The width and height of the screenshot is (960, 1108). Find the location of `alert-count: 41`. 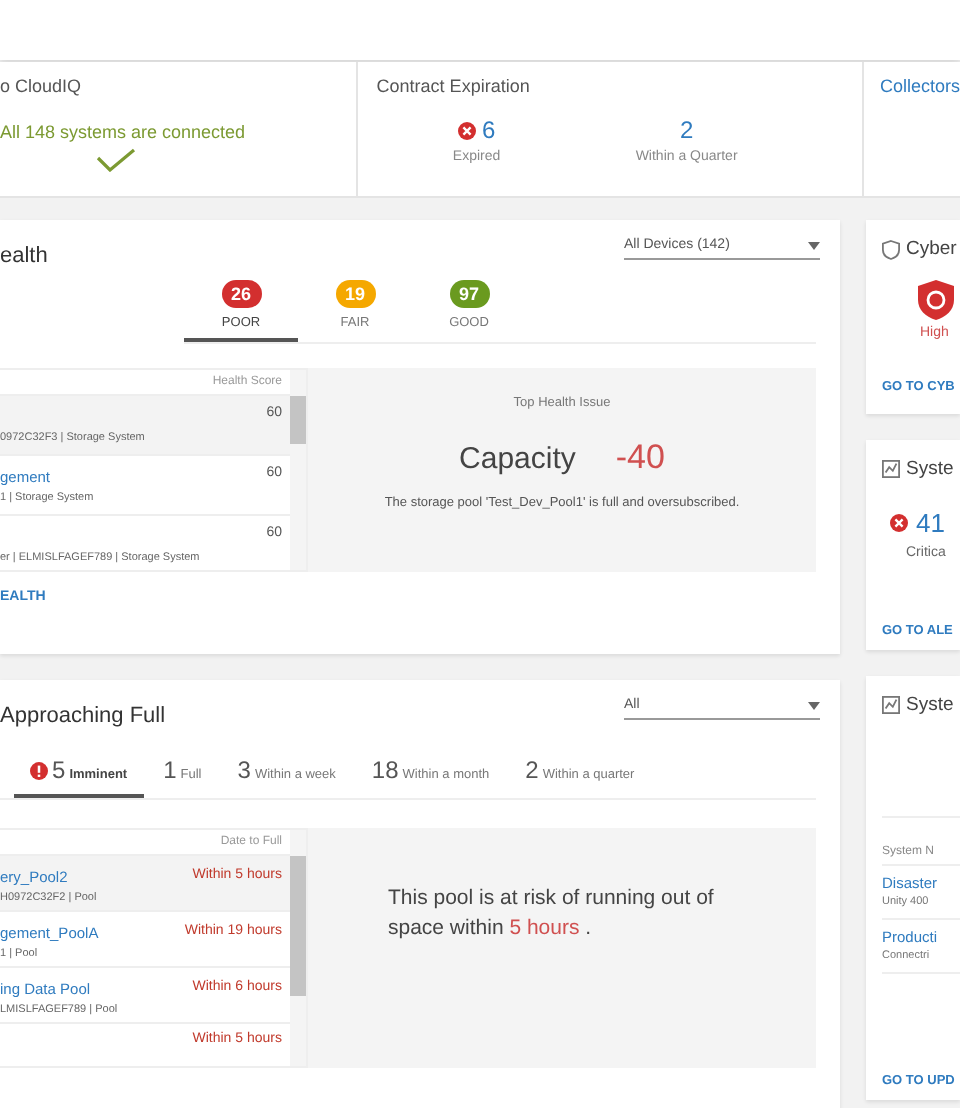

alert-count: 41 is located at coordinates (930, 523).